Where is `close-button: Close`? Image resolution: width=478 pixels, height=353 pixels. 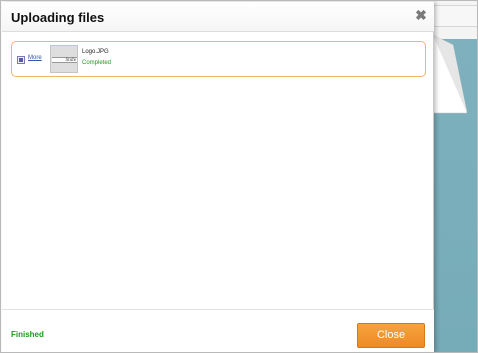 close-button: Close is located at coordinates (391, 335).